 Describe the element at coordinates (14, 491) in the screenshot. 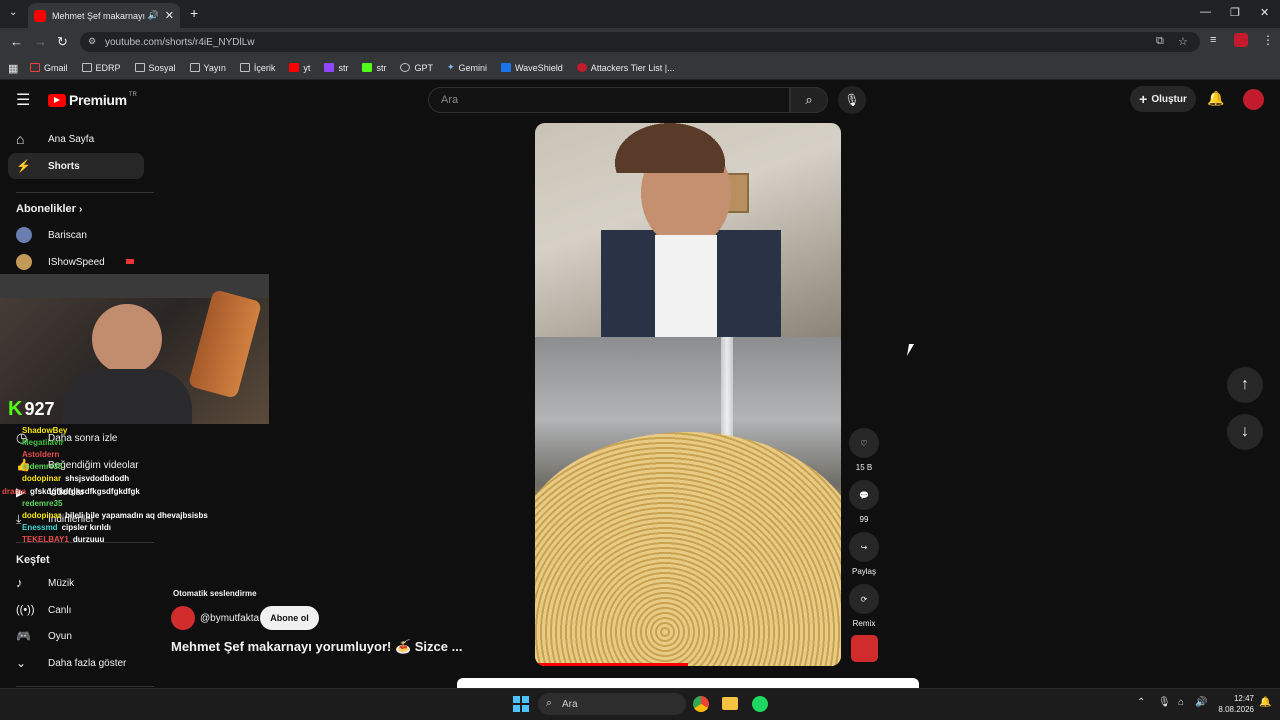

I see `chat-username: drama` at that location.